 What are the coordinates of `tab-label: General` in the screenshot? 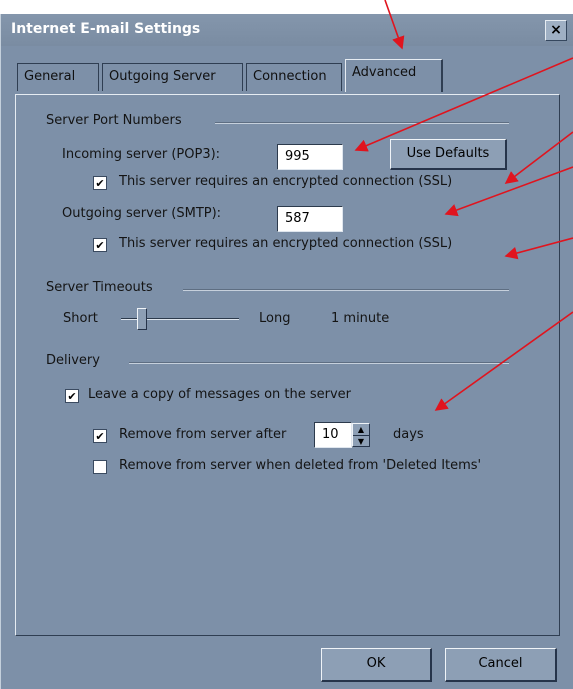 It's located at (50, 76).